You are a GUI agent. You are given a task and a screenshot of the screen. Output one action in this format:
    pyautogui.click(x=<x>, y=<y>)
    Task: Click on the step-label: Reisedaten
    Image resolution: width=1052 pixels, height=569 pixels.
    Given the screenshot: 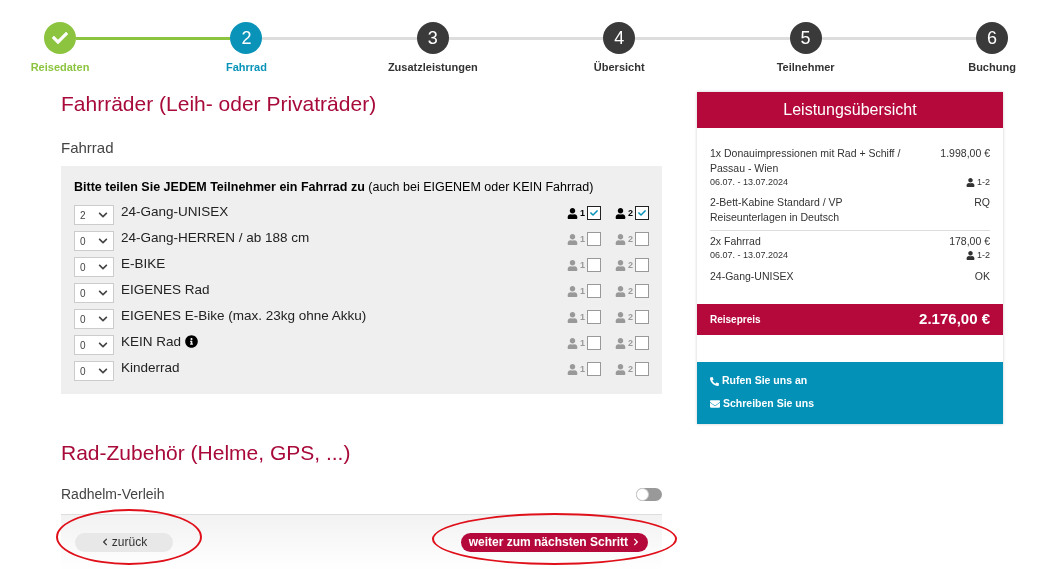 What is the action you would take?
    pyautogui.click(x=60, y=67)
    